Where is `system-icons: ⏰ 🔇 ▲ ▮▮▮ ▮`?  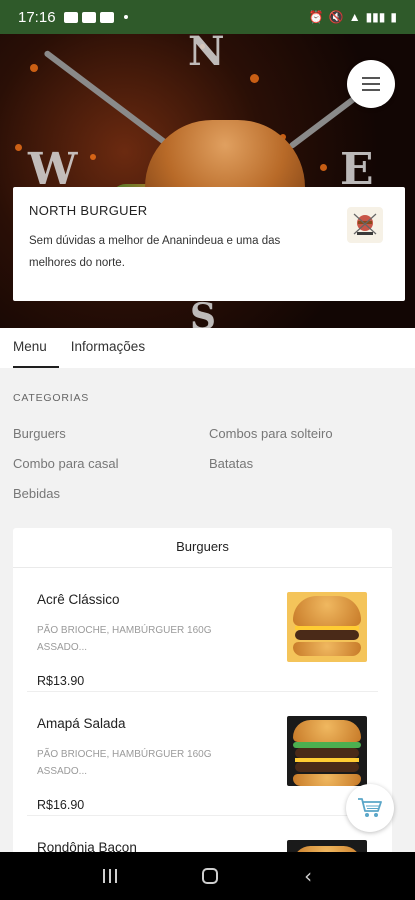
system-icons: ⏰ 🔇 ▲ ▮▮▮ ▮ is located at coordinates (353, 17).